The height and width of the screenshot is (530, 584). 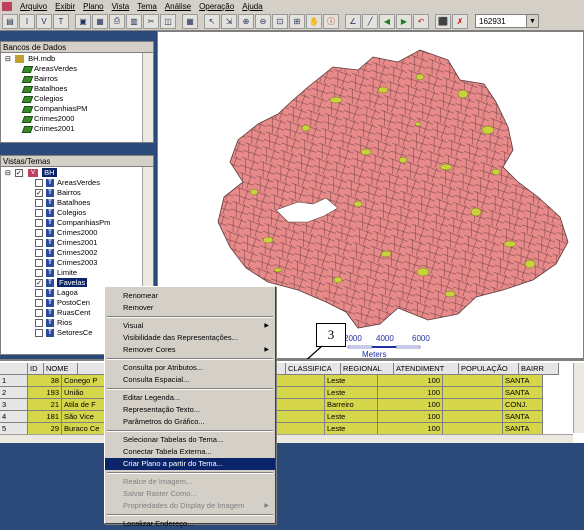 I want to click on menu-item: Vista, so click(x=121, y=6).